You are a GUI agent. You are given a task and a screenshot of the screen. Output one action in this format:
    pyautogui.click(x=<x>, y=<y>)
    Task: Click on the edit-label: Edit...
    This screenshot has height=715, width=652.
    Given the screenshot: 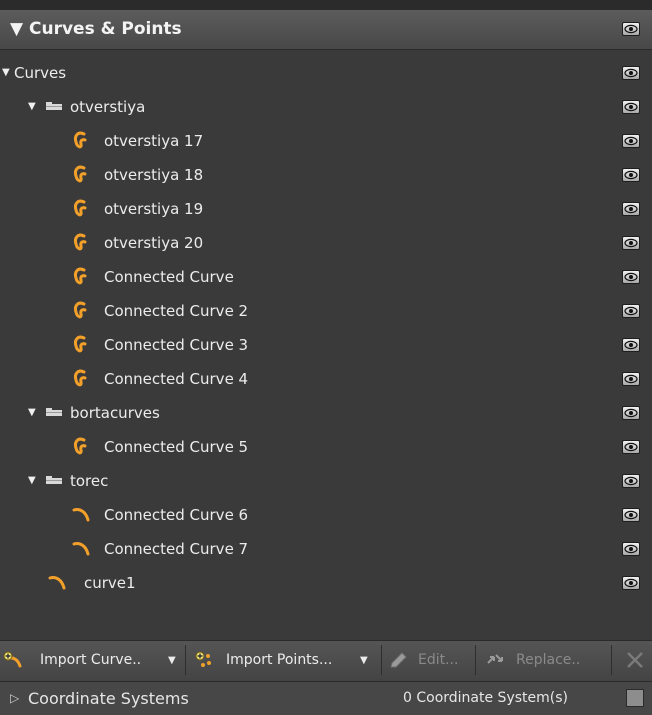 What is the action you would take?
    pyautogui.click(x=438, y=660)
    